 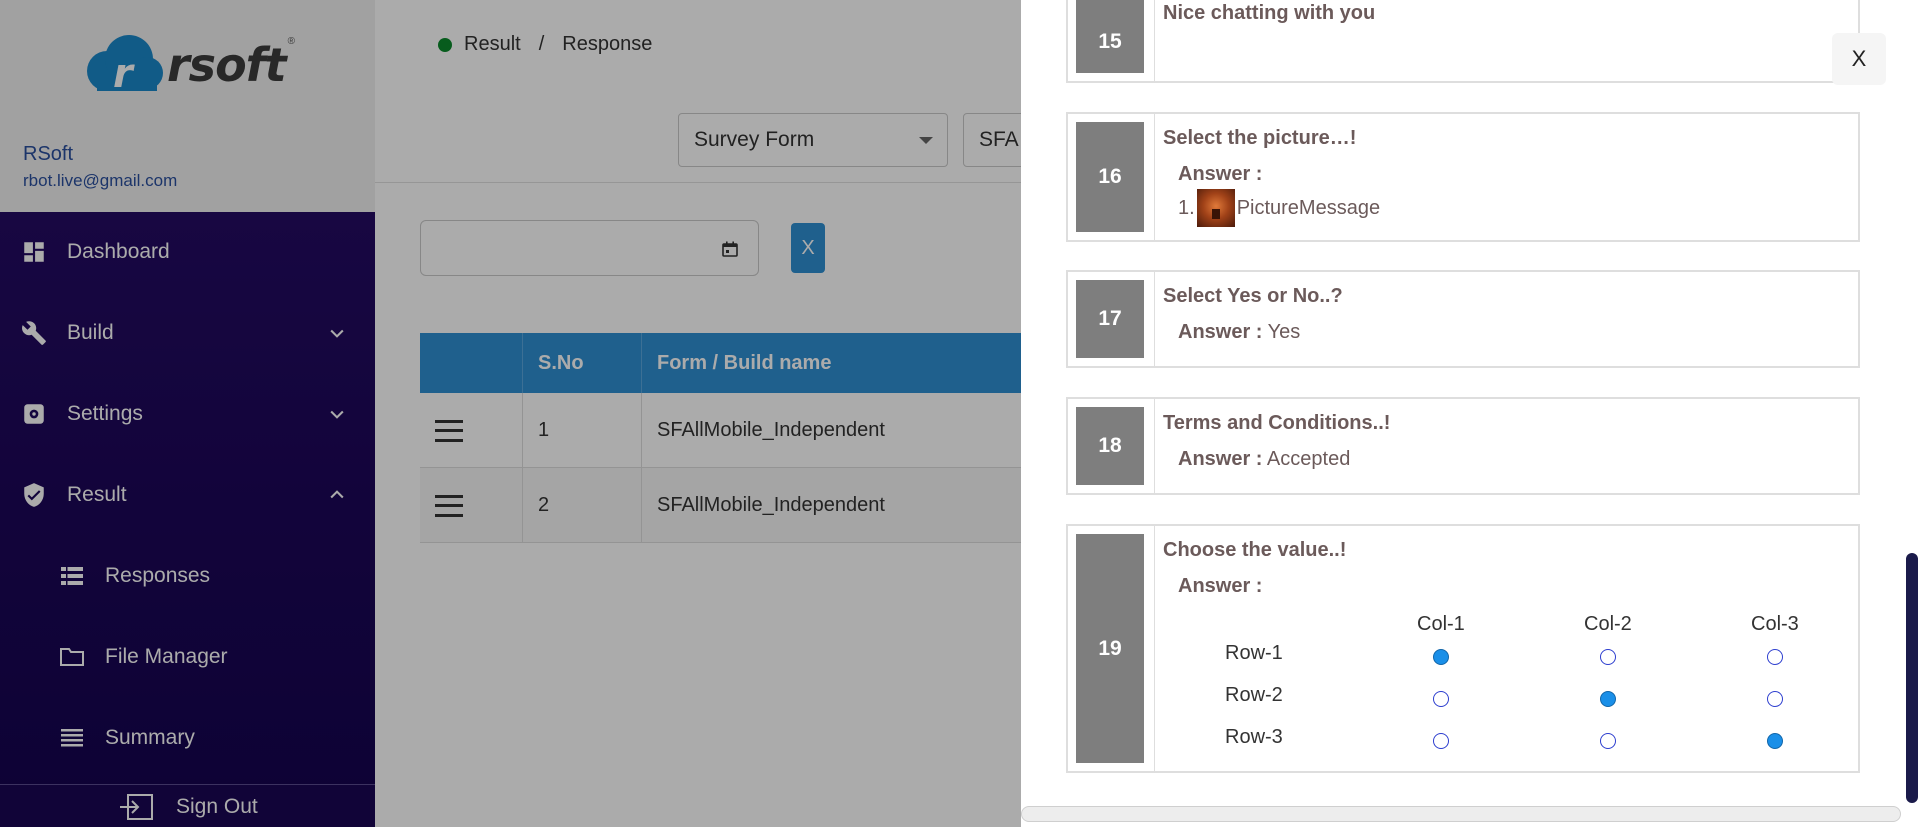 I want to click on question-title: Select Yes or No..?, so click(x=1253, y=296).